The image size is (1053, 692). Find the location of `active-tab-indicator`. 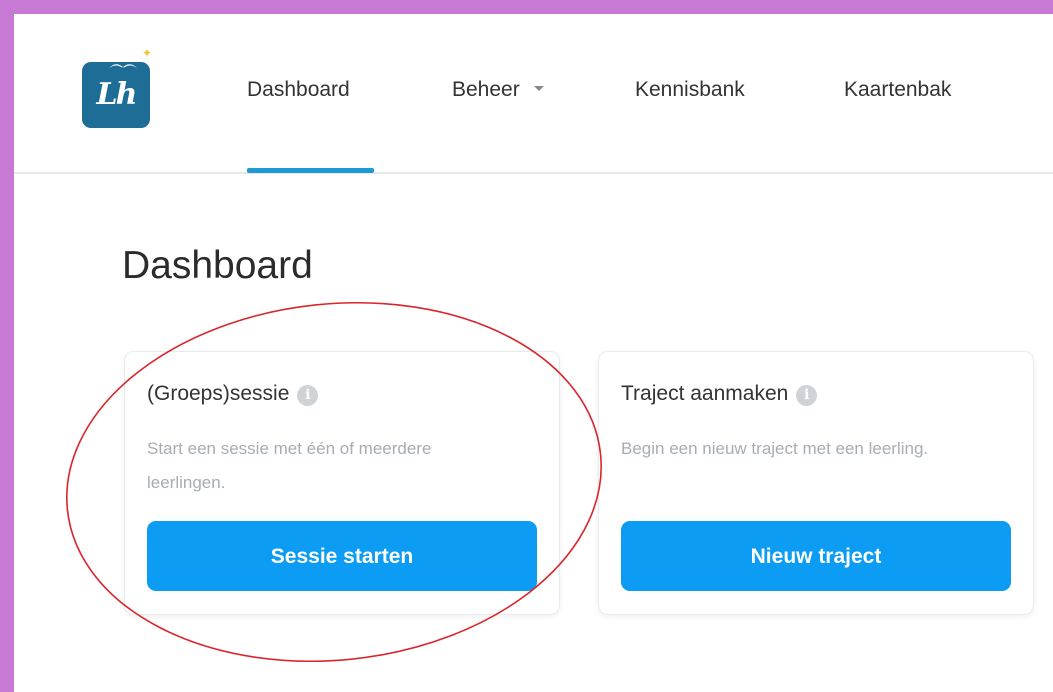

active-tab-indicator is located at coordinates (310, 170).